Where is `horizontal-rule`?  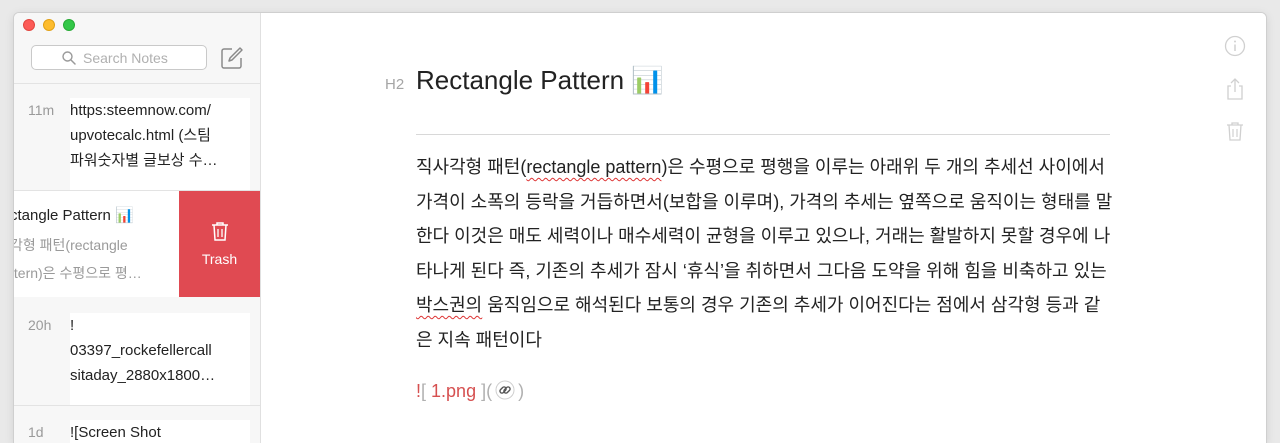 horizontal-rule is located at coordinates (763, 134).